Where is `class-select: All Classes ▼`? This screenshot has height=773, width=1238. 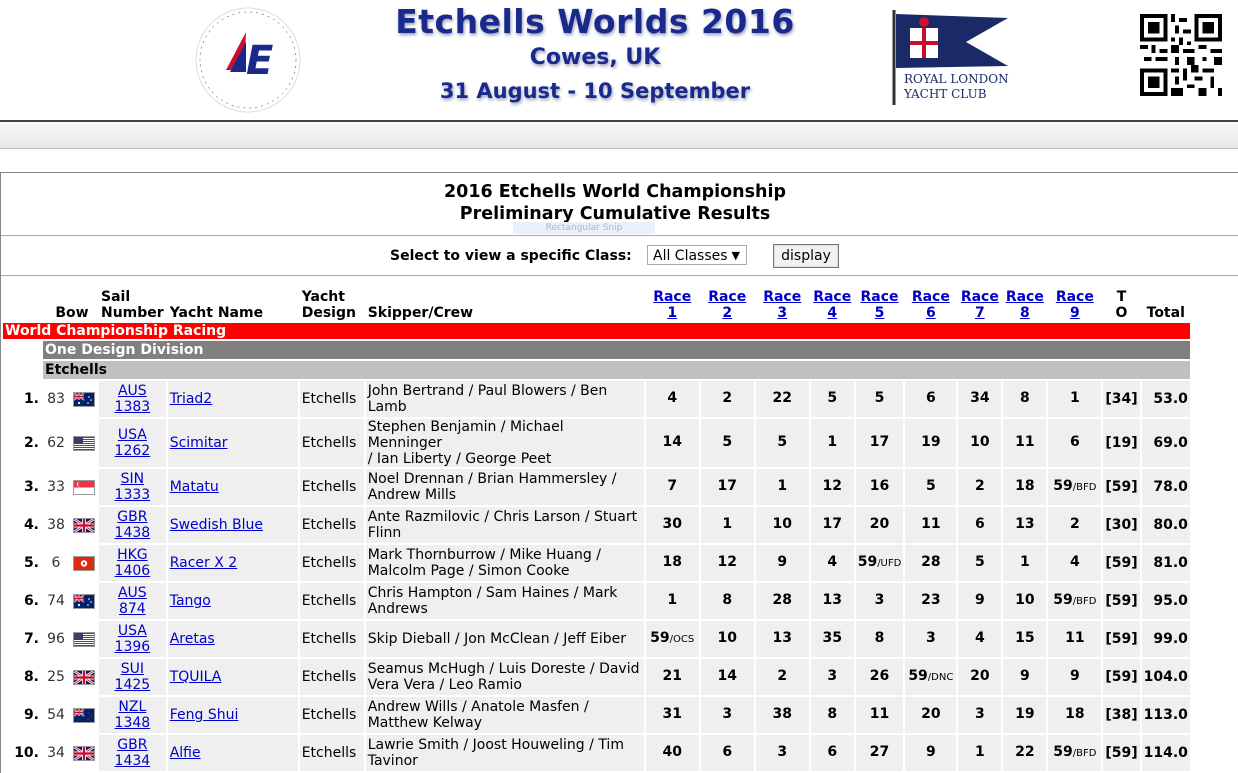
class-select: All Classes ▼ is located at coordinates (697, 255).